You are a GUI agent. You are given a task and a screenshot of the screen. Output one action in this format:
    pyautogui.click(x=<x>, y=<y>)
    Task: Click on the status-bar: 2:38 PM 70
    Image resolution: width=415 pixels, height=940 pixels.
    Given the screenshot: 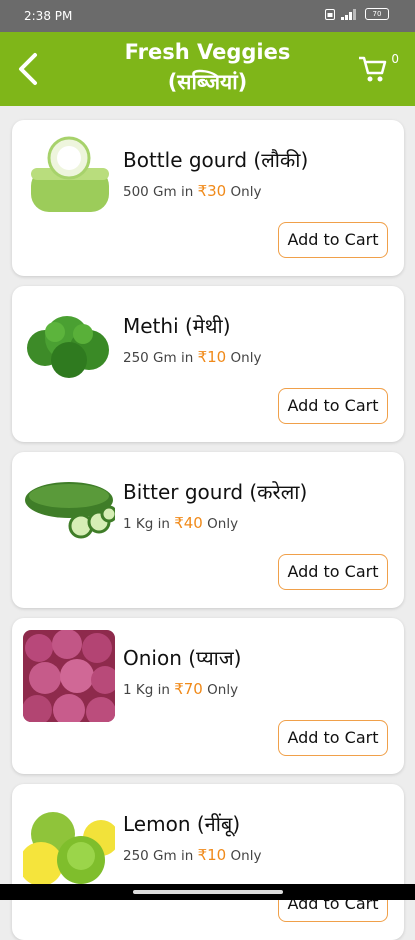 What is the action you would take?
    pyautogui.click(x=207, y=16)
    